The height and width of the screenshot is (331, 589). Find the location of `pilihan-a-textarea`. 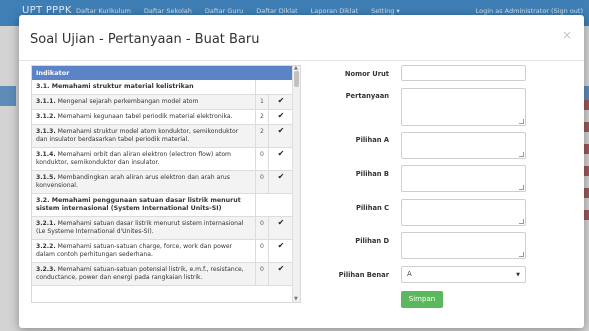

pilihan-a-textarea is located at coordinates (463, 145).